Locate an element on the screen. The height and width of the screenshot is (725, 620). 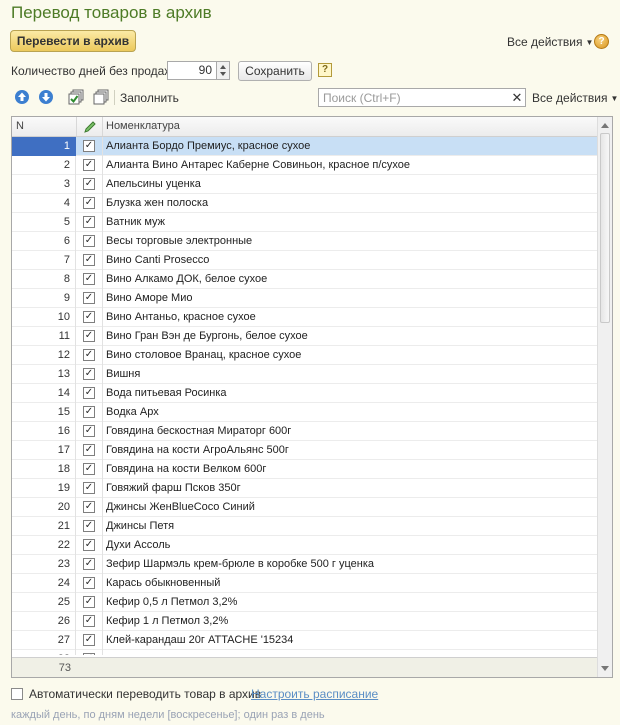
days-without-sales-label: Количество дней без продаж: is located at coordinates (93, 71).